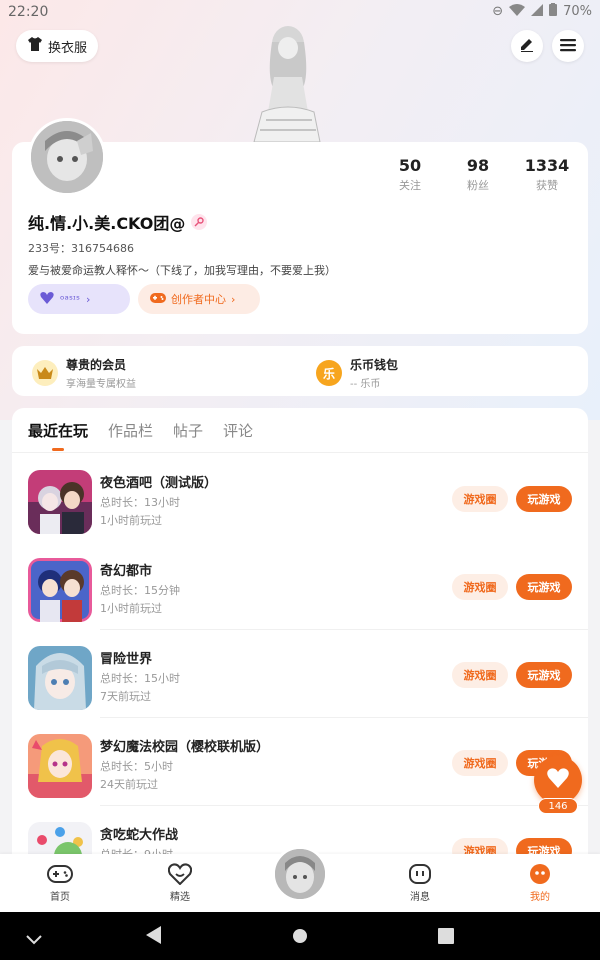  What do you see at coordinates (199, 222) in the screenshot?
I see `key-icon` at bounding box center [199, 222].